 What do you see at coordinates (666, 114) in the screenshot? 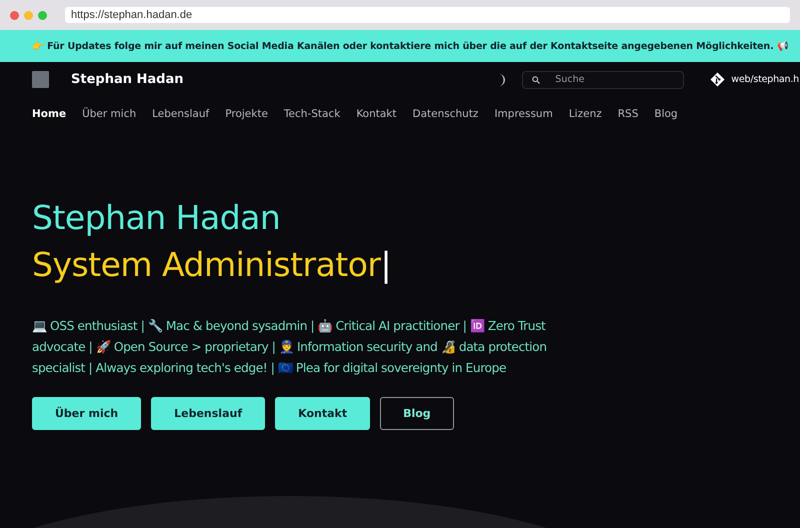
I see `nav-link: Blog` at bounding box center [666, 114].